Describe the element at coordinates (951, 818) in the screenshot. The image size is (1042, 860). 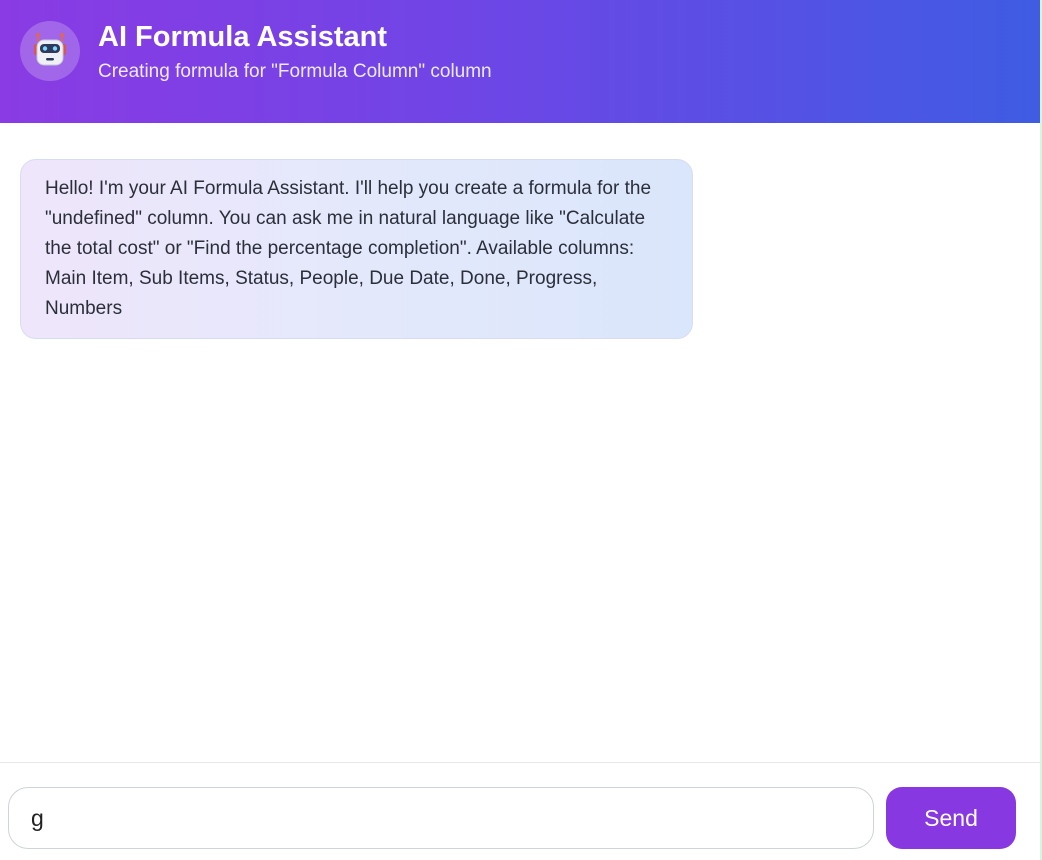
I see `send-button: Send` at that location.